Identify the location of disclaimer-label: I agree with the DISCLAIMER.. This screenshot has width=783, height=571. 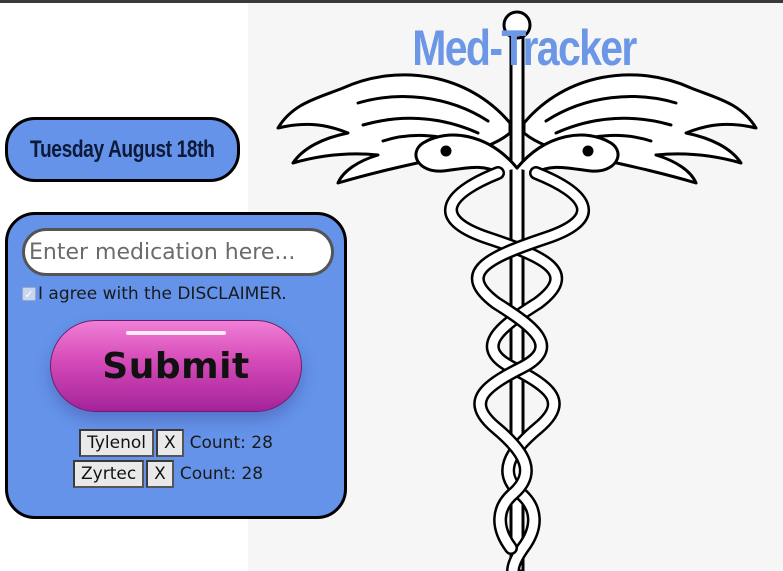
(162, 294).